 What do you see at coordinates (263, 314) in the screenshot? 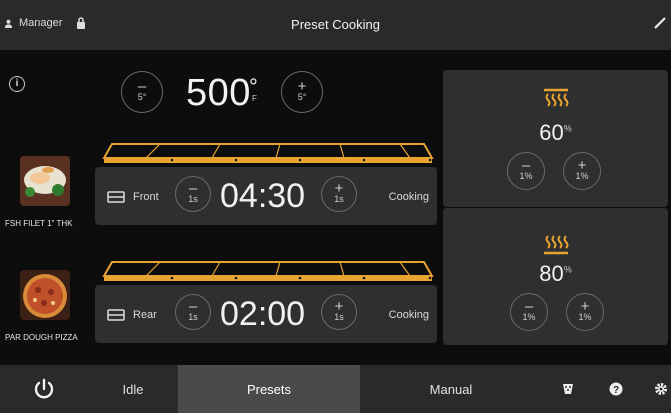
I see `cook-time: 02:00` at bounding box center [263, 314].